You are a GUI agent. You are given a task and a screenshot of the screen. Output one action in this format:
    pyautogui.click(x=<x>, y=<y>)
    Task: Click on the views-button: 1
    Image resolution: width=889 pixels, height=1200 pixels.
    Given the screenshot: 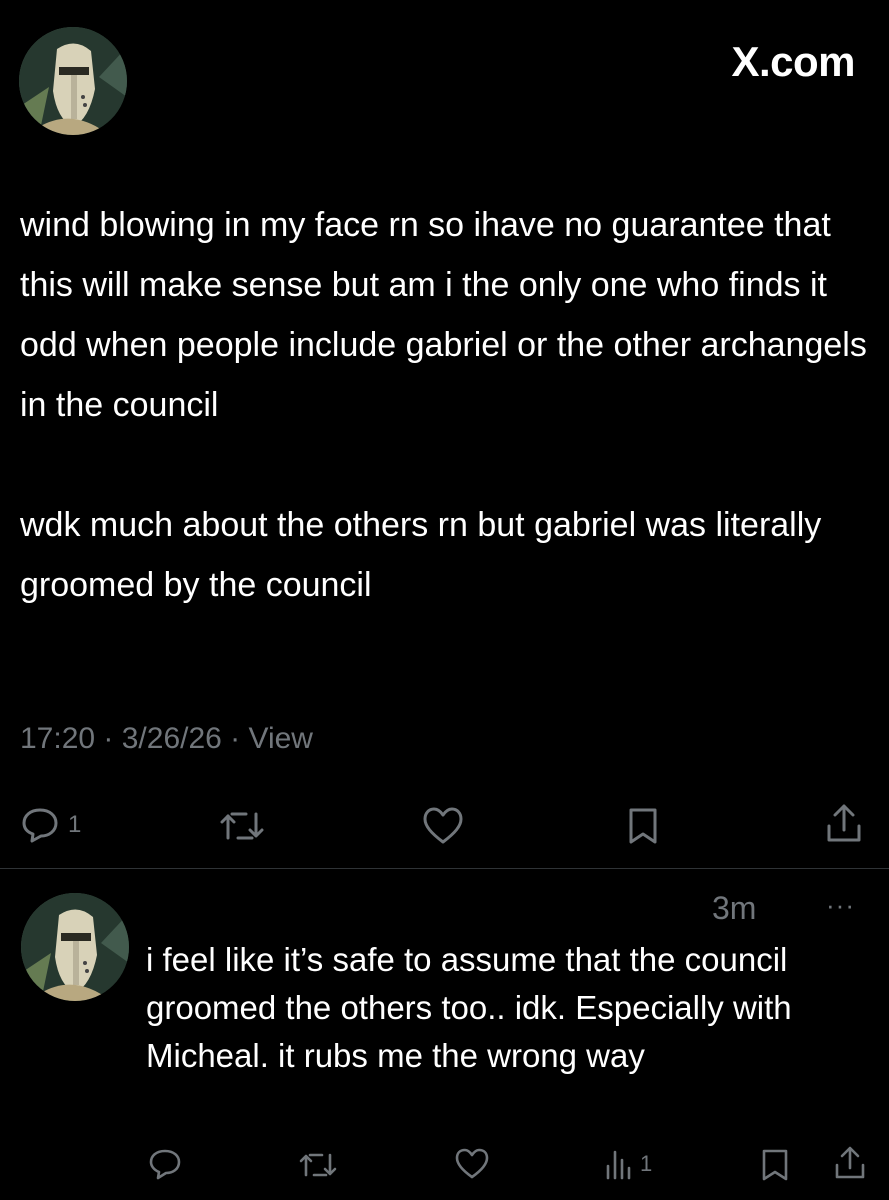 What is the action you would take?
    pyautogui.click(x=628, y=1164)
    